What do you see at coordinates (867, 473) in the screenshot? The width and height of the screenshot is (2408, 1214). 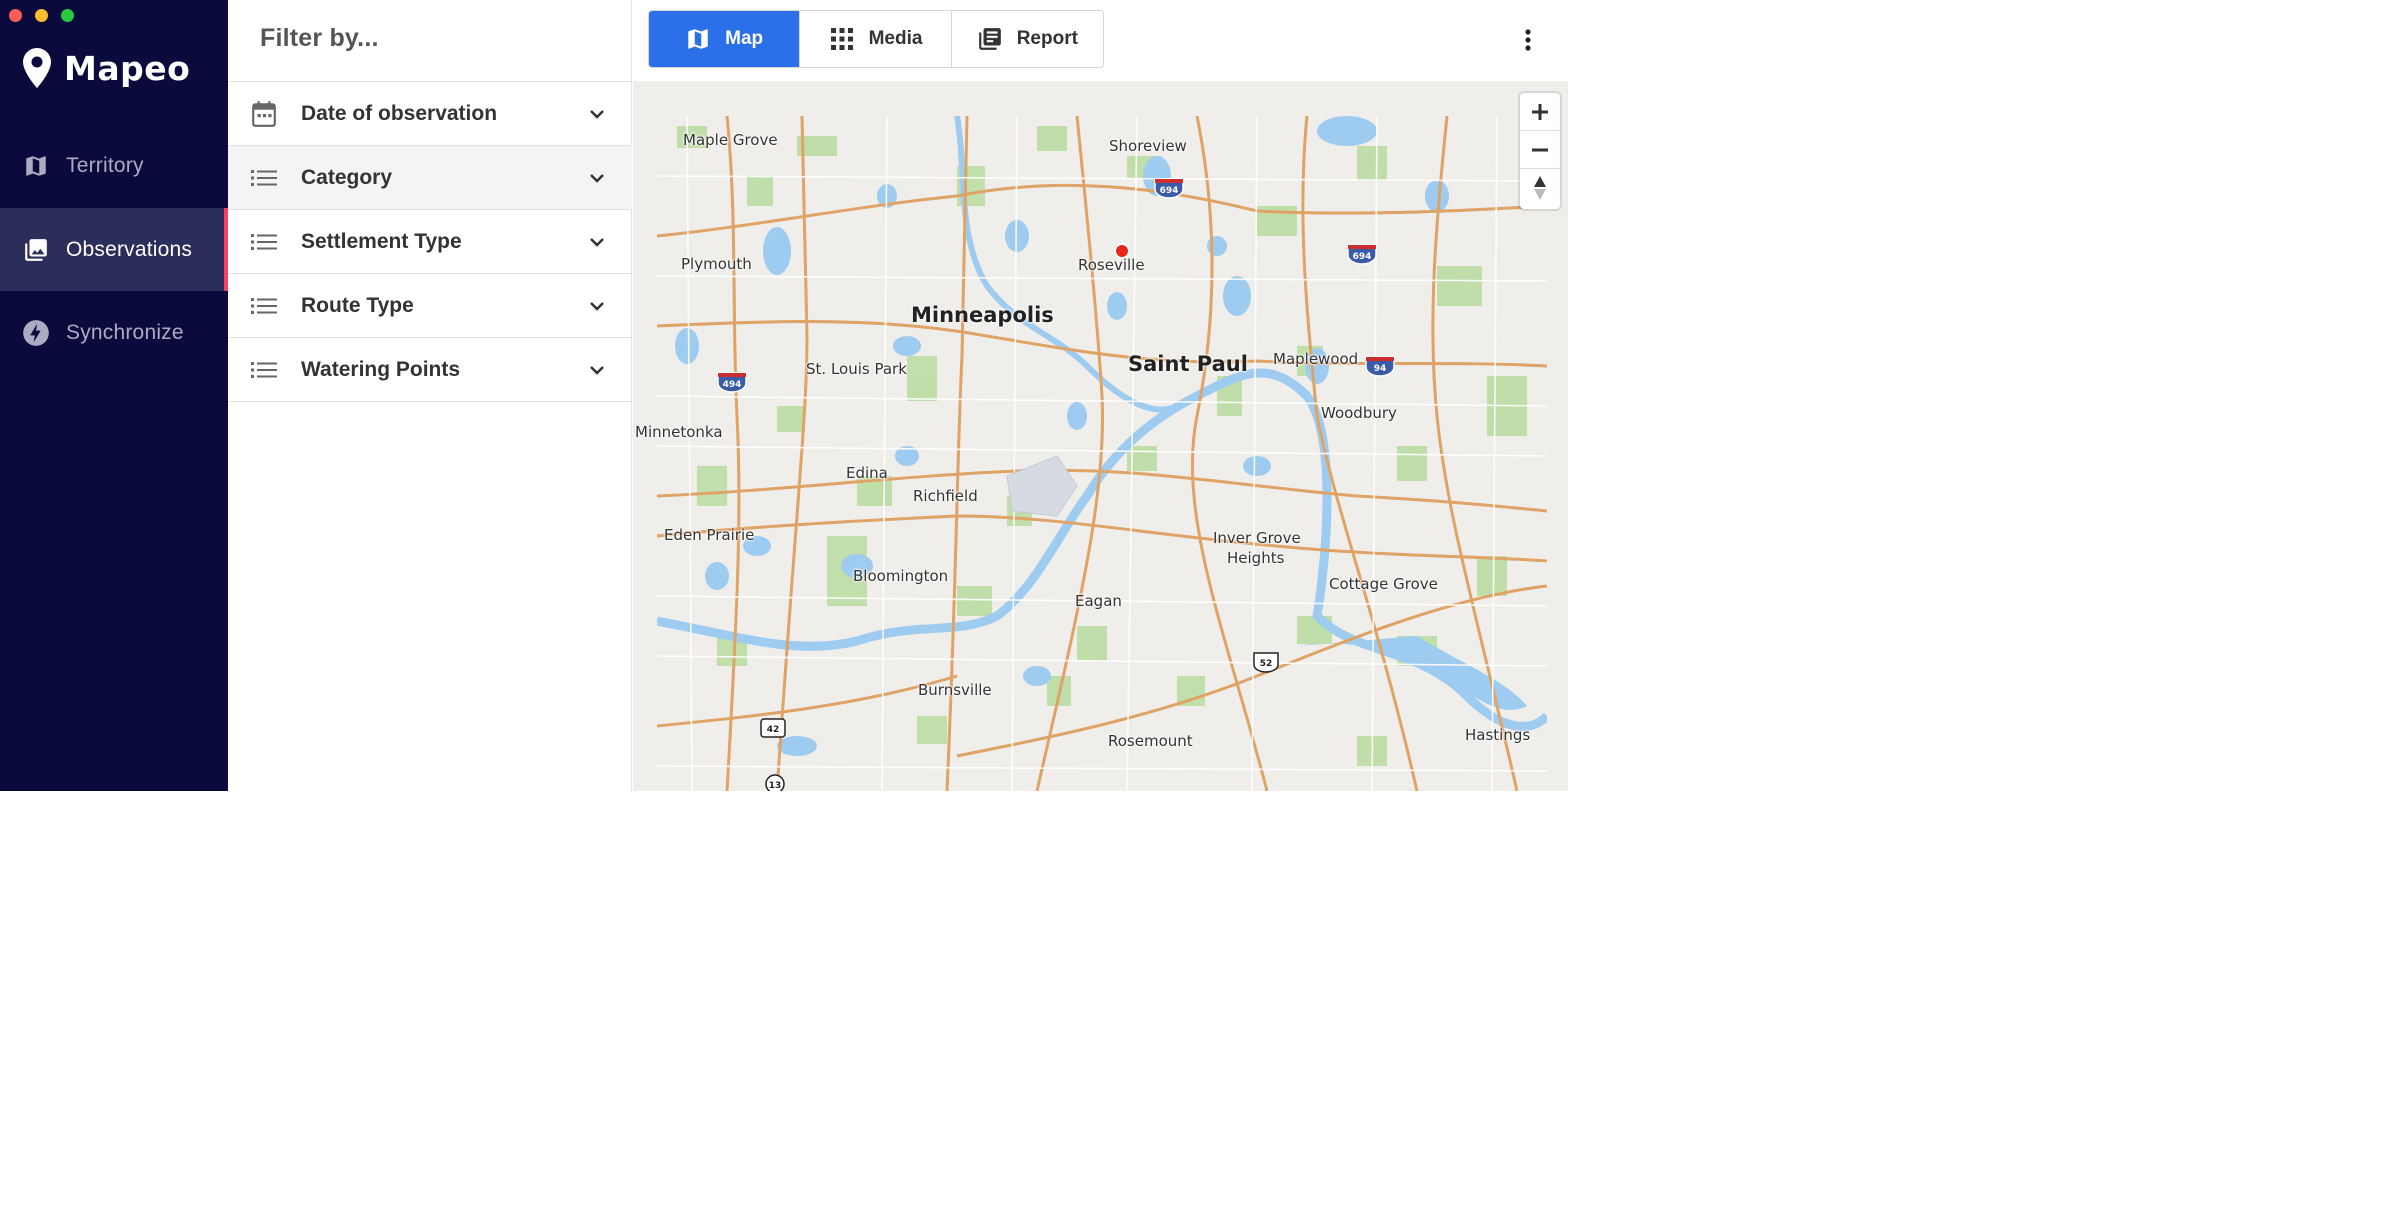 I see `place-label: Edina` at bounding box center [867, 473].